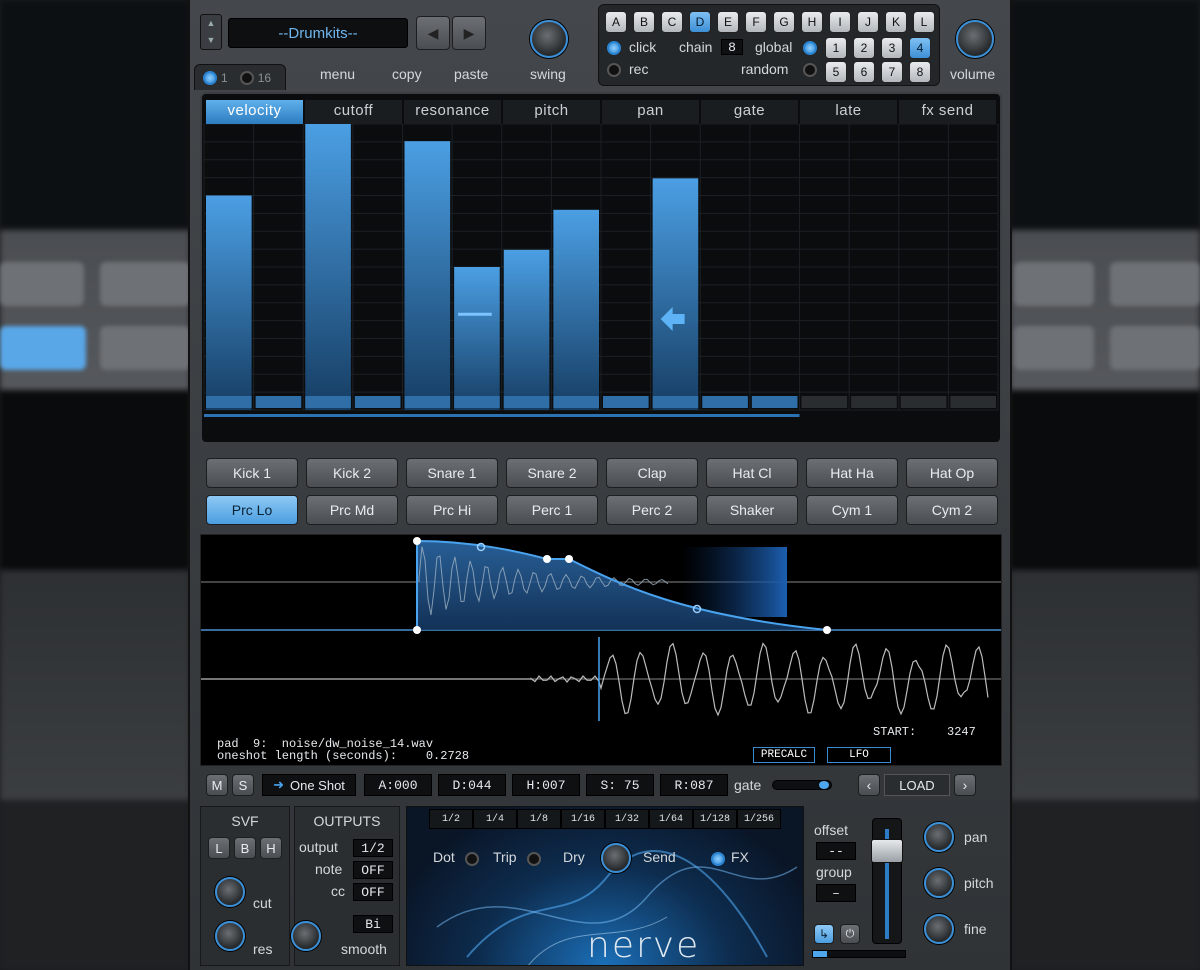 The width and height of the screenshot is (1200, 970). Describe the element at coordinates (924, 22) in the screenshot. I see `pattern-l-button: L` at that location.